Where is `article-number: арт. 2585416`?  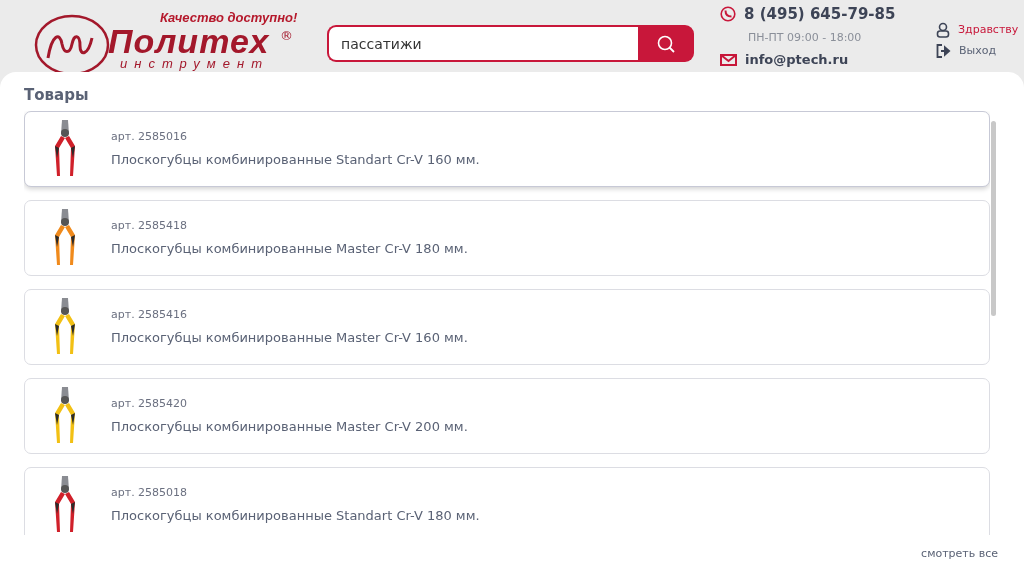 article-number: арт. 2585416 is located at coordinates (150, 315).